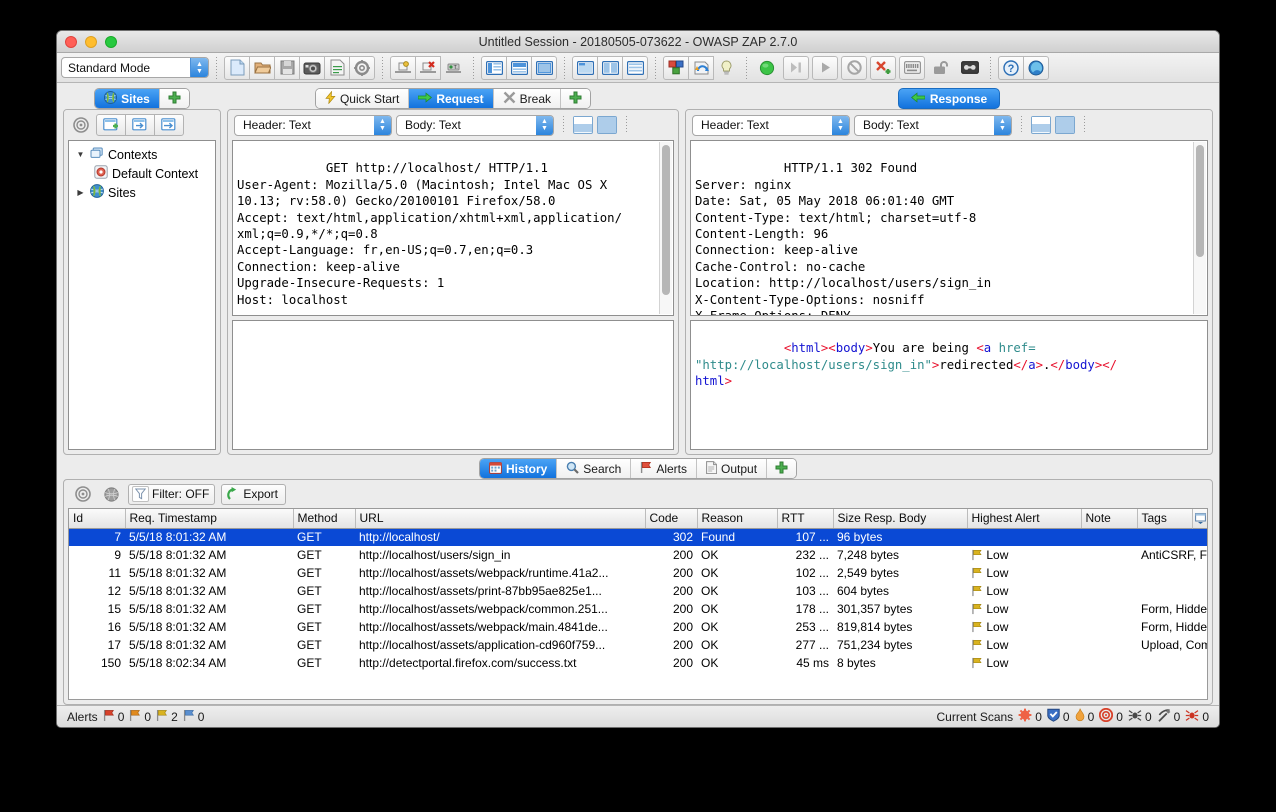 This screenshot has width=1276, height=812. What do you see at coordinates (324, 519) in the screenshot?
I see `col-method: Method` at bounding box center [324, 519].